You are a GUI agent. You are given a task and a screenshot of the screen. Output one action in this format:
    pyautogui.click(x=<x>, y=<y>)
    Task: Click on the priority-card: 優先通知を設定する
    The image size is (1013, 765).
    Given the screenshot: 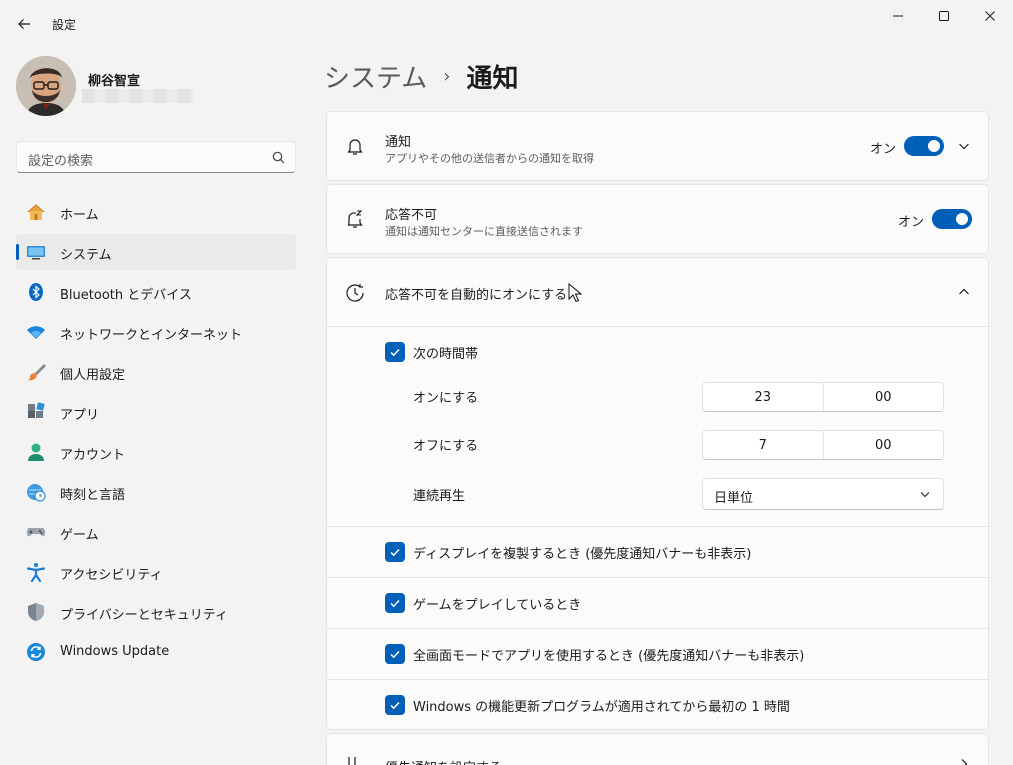 What is the action you would take?
    pyautogui.click(x=657, y=749)
    